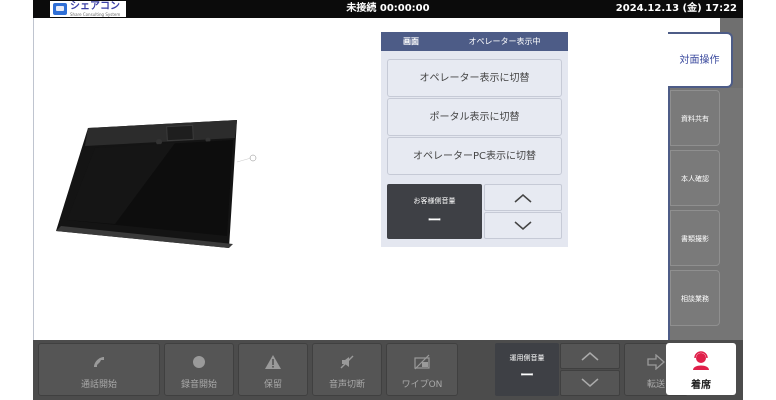 The image size is (776, 400). What do you see at coordinates (504, 41) in the screenshot?
I see `panel-header-status: オペレーター表示中` at bounding box center [504, 41].